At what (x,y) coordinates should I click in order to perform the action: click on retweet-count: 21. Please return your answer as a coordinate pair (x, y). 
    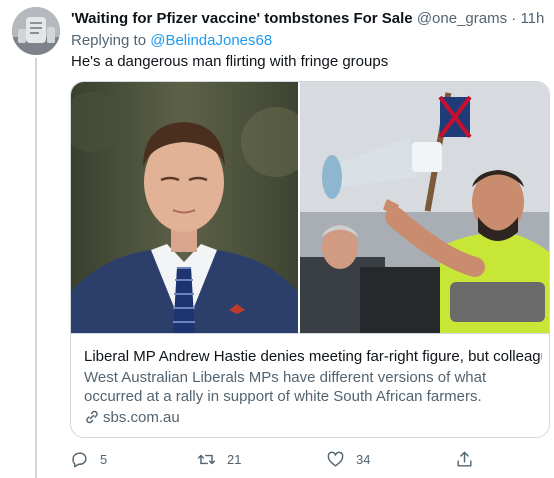
    Looking at the image, I should click on (234, 459).